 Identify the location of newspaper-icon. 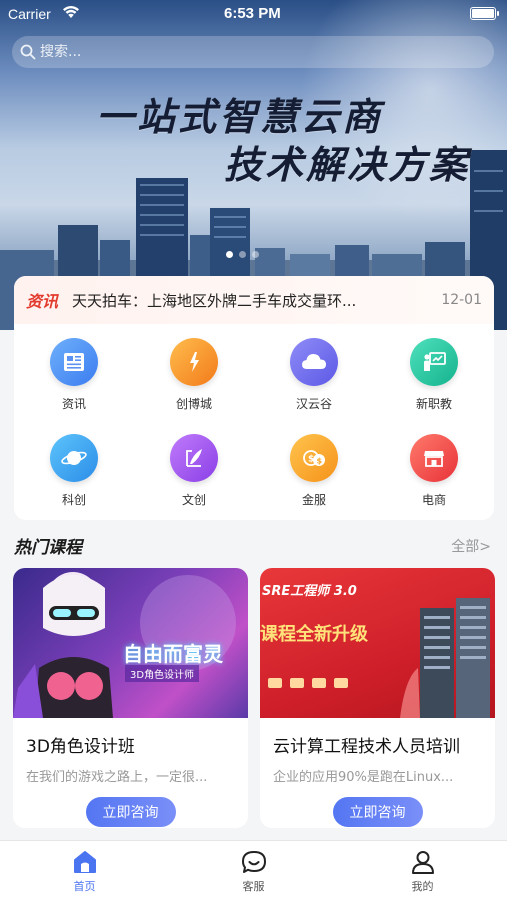
(74, 362).